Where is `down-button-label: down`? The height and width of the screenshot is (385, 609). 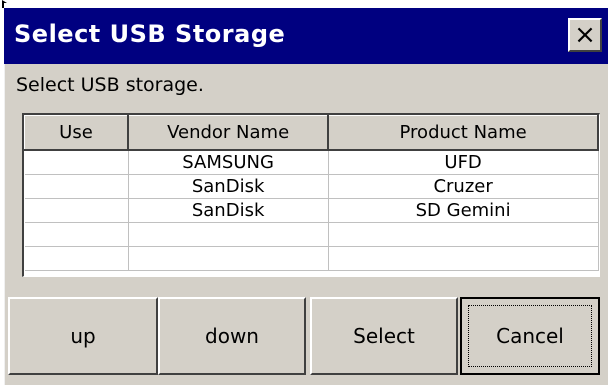
down-button-label: down is located at coordinates (232, 336).